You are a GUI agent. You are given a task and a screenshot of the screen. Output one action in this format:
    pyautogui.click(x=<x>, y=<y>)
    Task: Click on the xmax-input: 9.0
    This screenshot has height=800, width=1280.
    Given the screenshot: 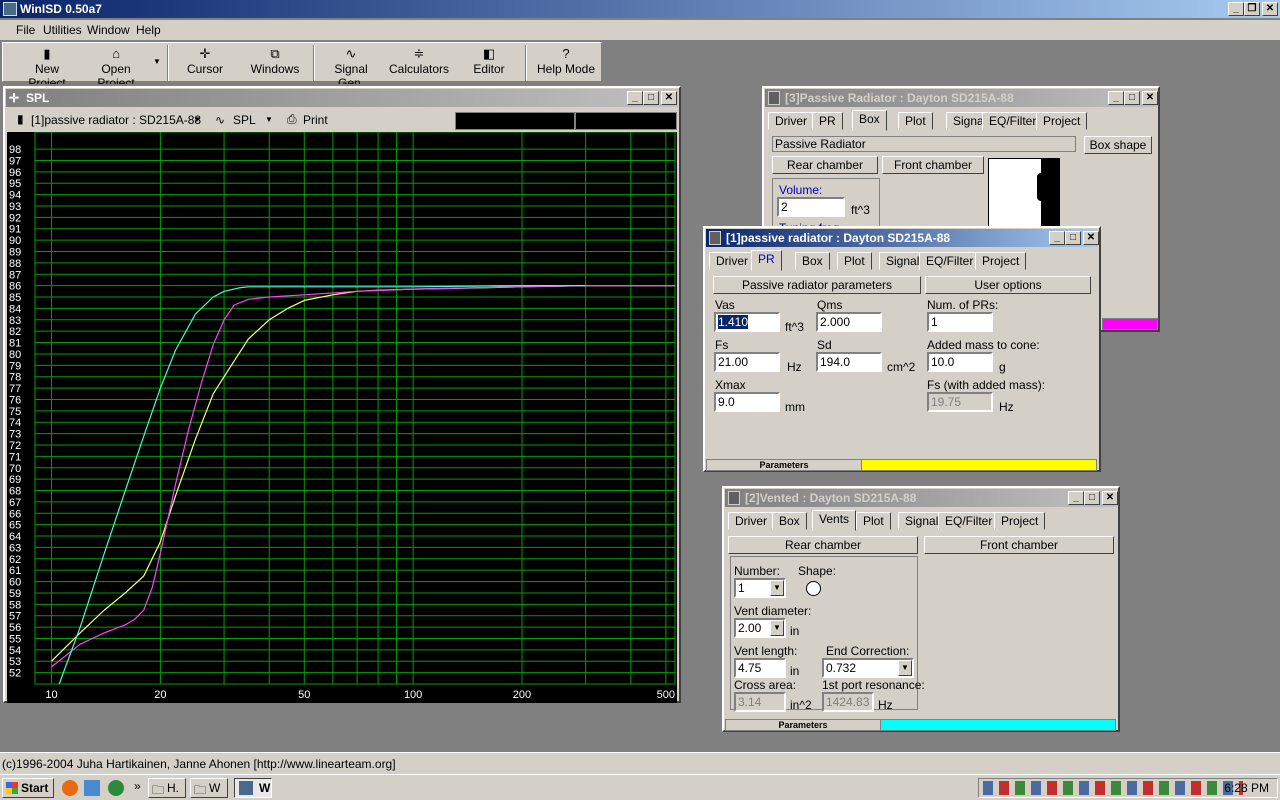 What is the action you would take?
    pyautogui.click(x=747, y=402)
    